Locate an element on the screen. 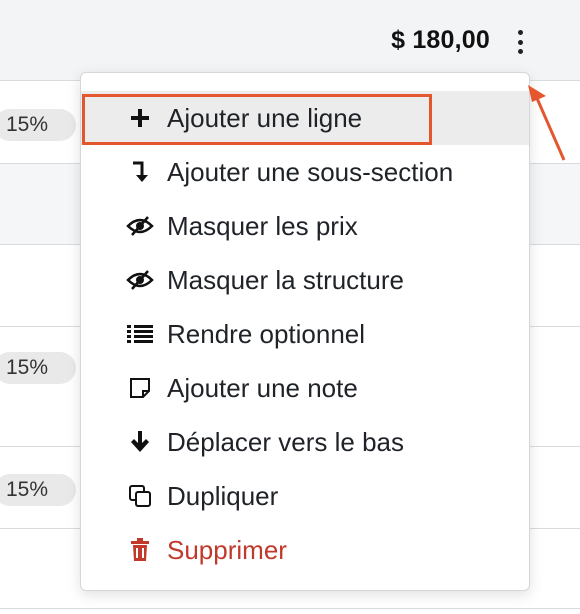  menu-item-move-down: Déplacer vers le bas is located at coordinates (305, 442).